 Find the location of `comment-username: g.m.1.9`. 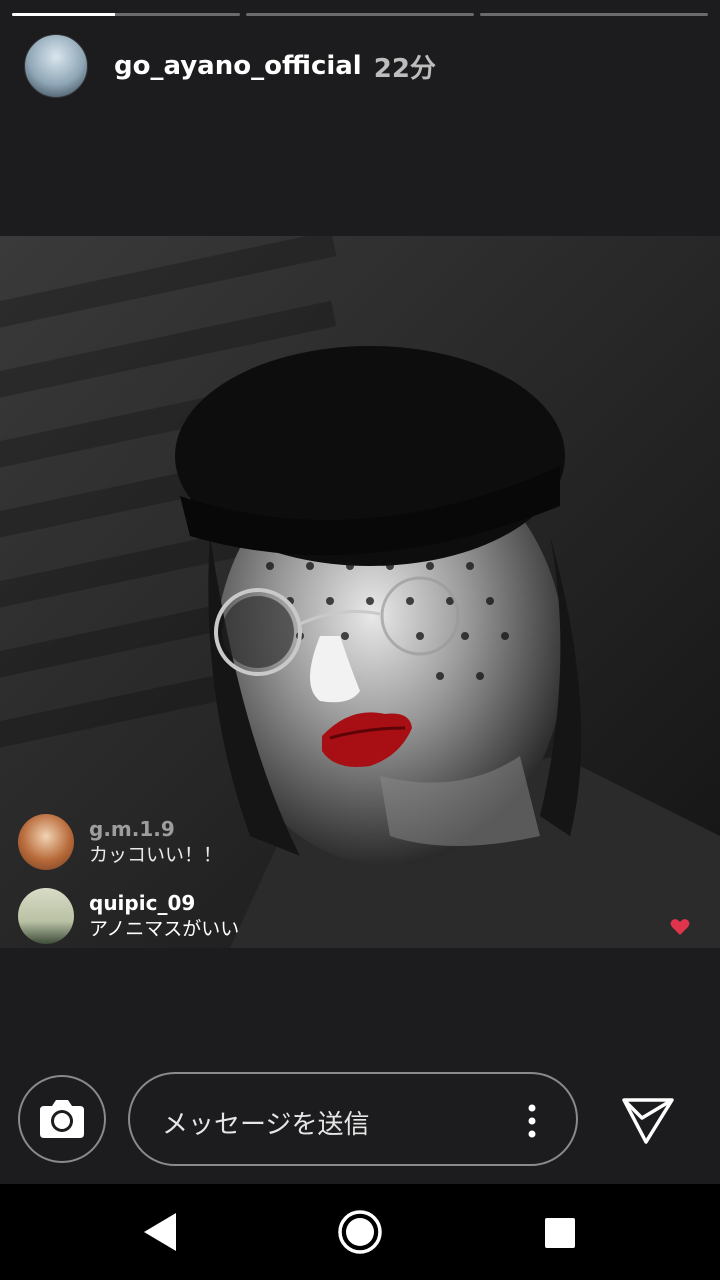

comment-username: g.m.1.9 is located at coordinates (155, 829).